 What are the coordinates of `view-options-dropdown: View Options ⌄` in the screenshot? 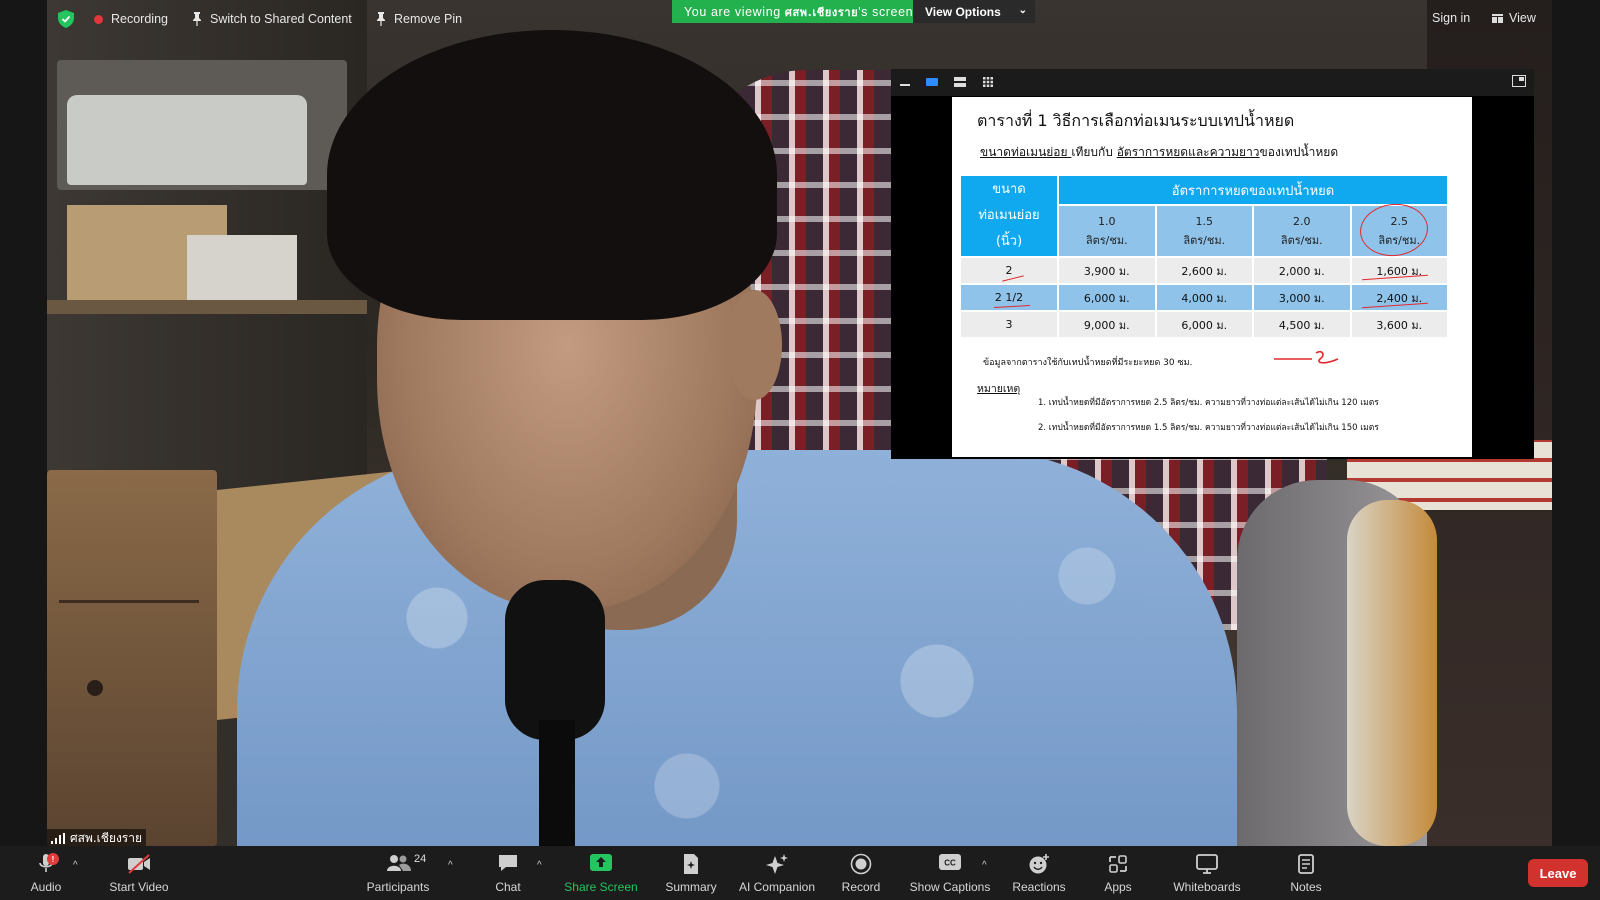 It's located at (974, 11).